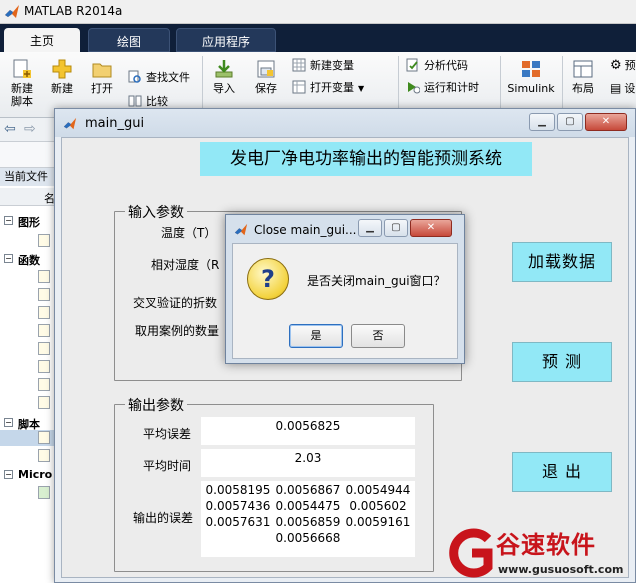  Describe the element at coordinates (562, 262) in the screenshot. I see `load-data-button: 加载数据` at that location.